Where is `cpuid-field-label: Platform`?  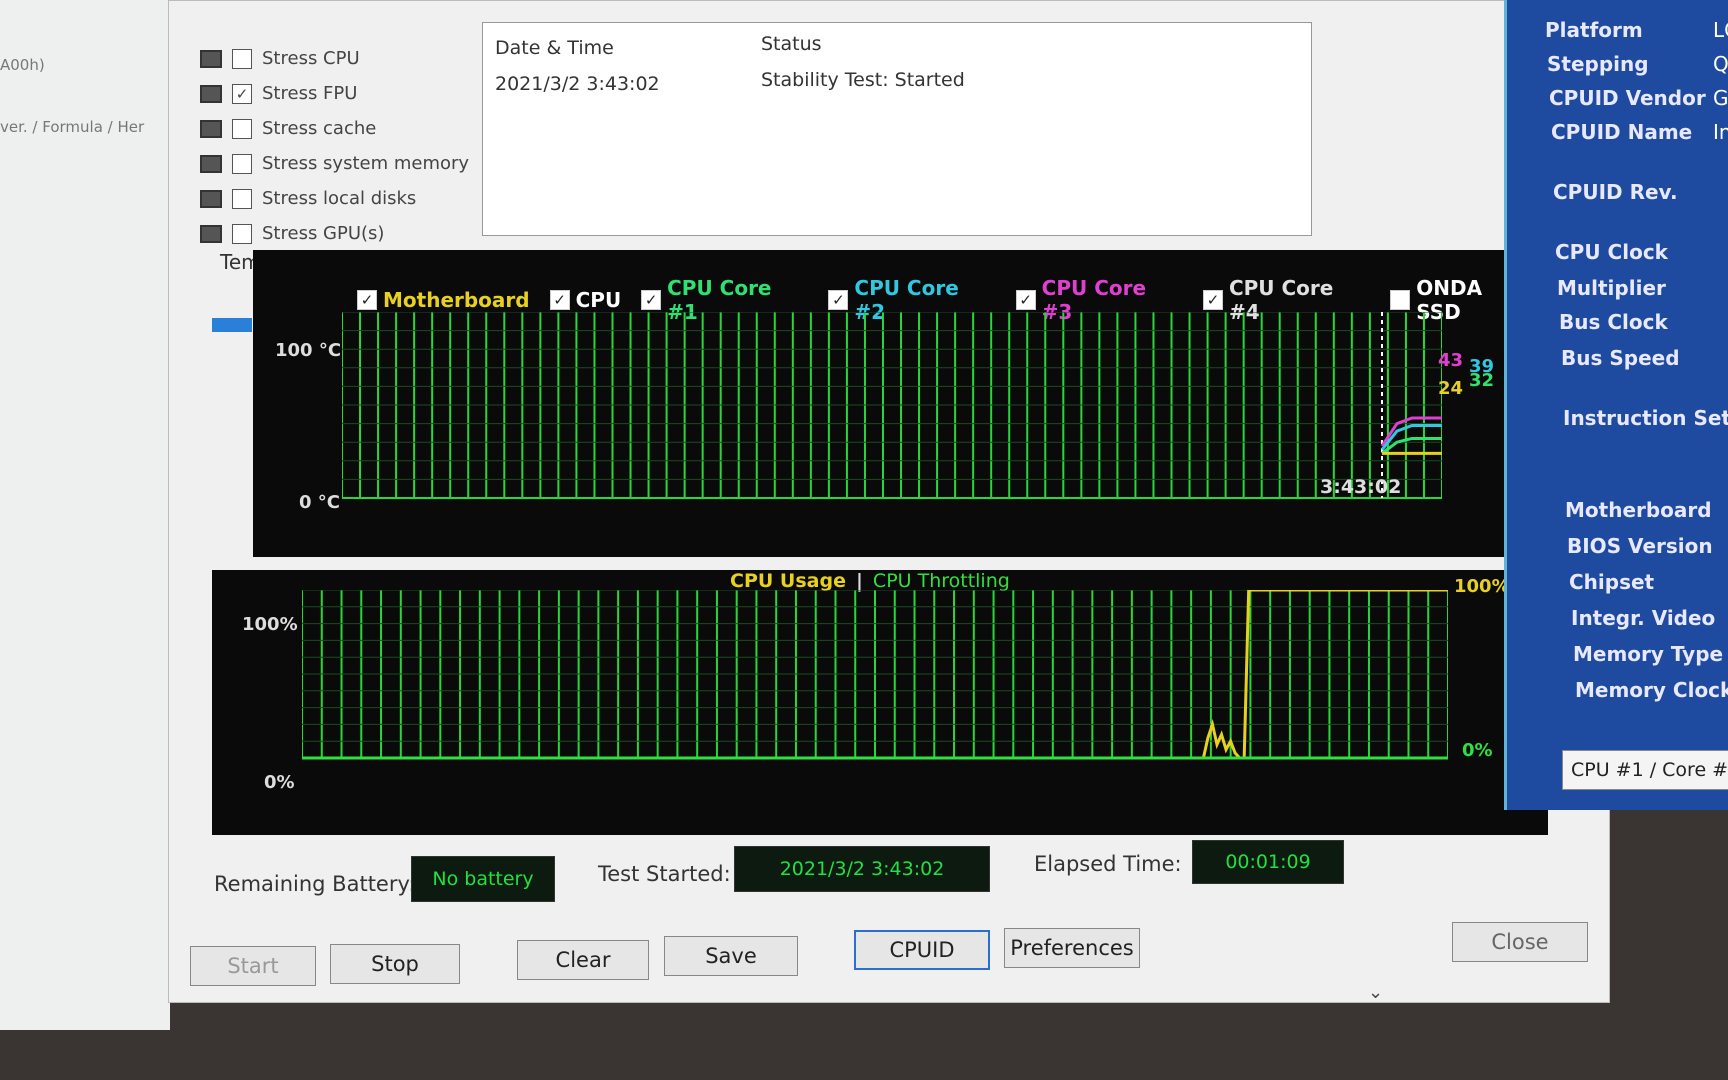
cpuid-field-label: Platform is located at coordinates (1594, 30).